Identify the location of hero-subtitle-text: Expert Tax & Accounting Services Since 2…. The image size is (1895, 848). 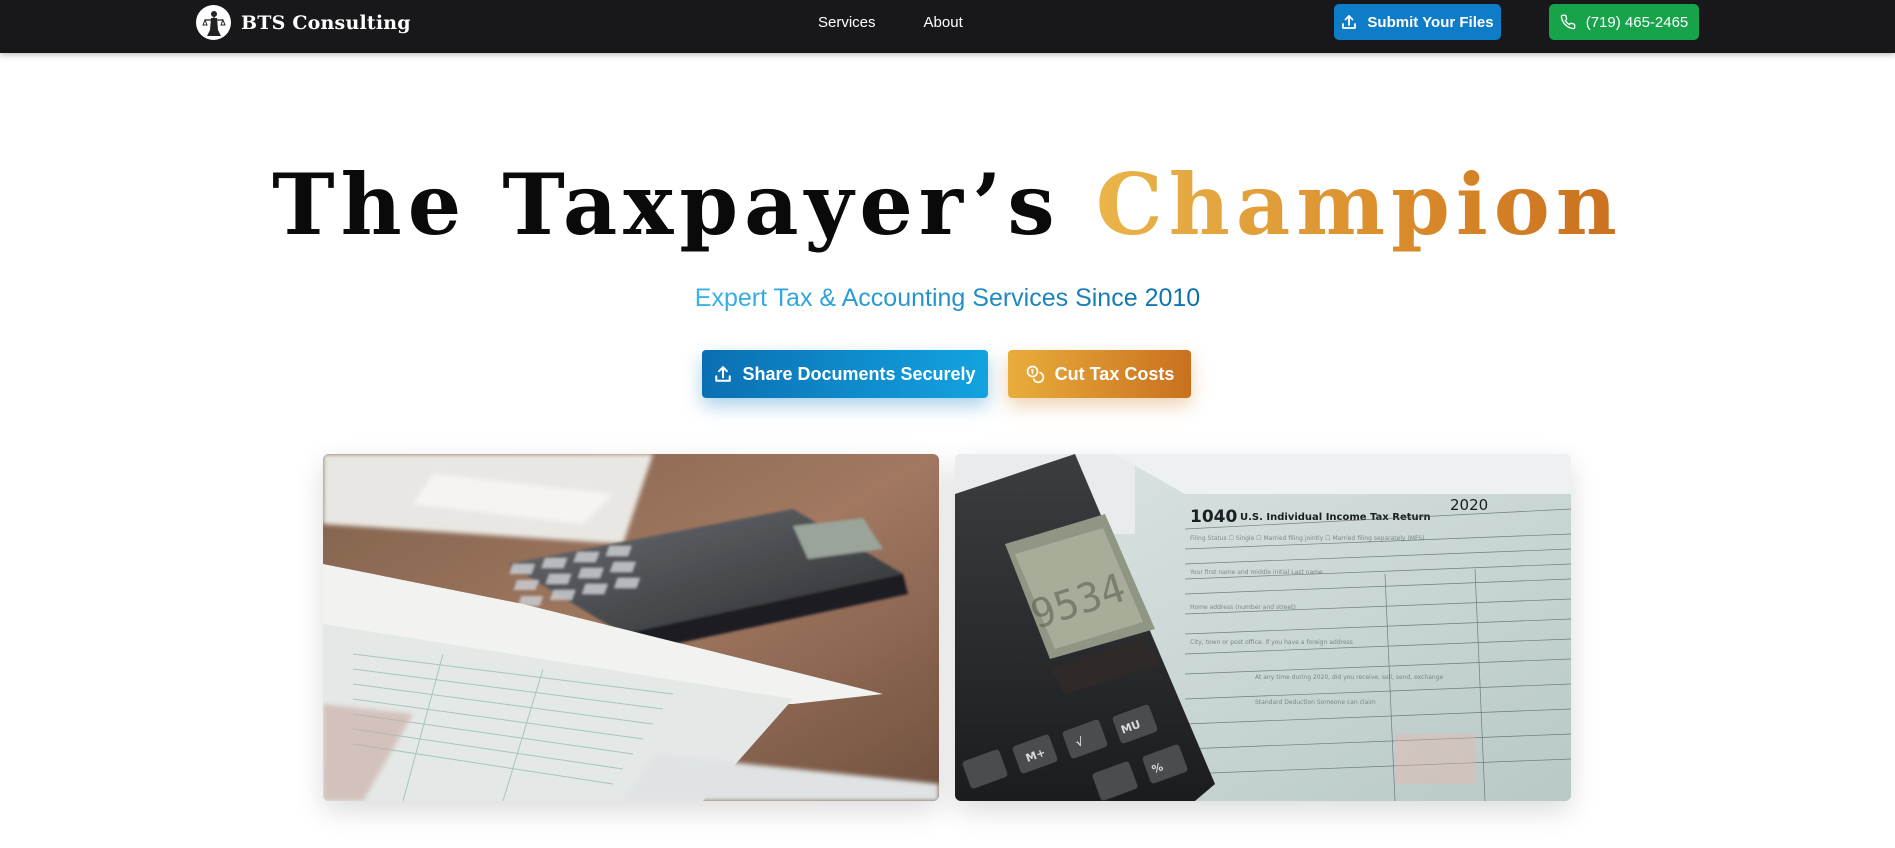
(947, 298).